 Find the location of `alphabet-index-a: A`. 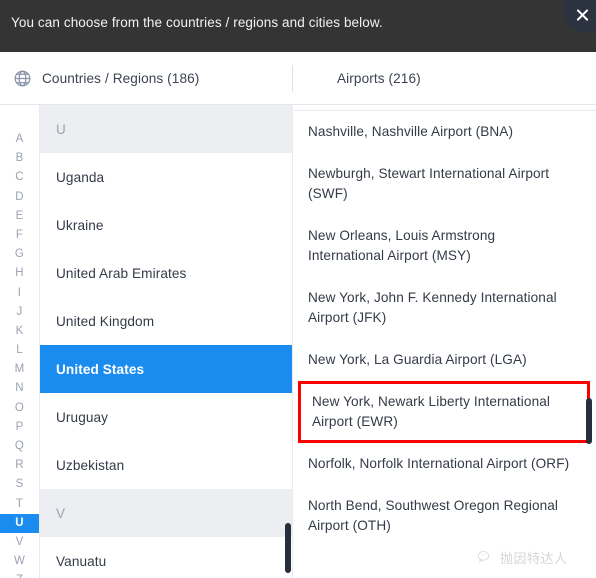

alphabet-index-a: A is located at coordinates (19, 139).